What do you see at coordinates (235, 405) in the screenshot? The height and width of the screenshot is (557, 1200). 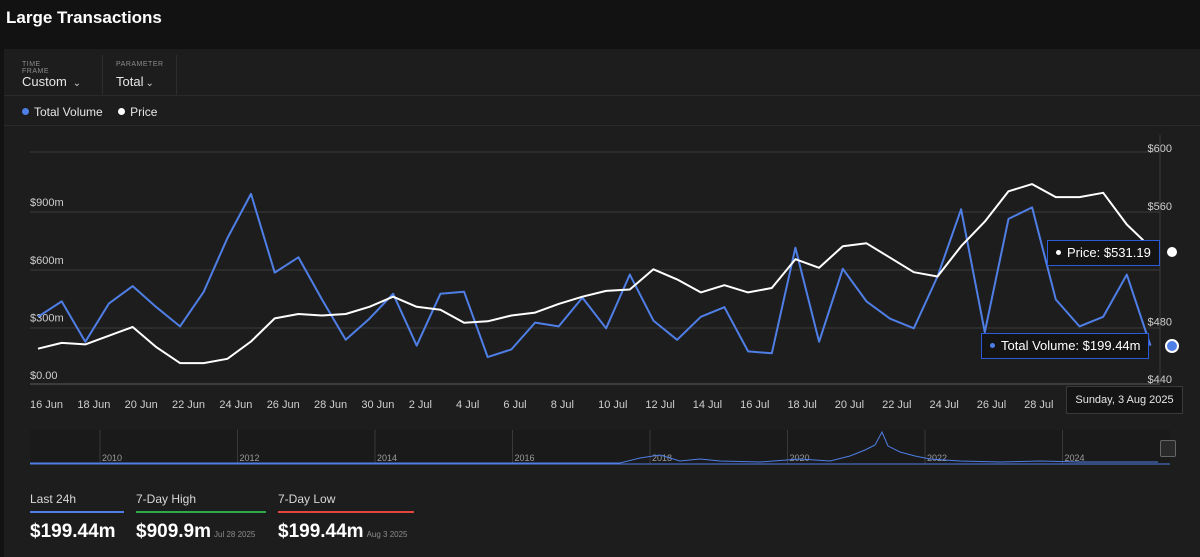 I see `x-tick-label: 24 Jun` at bounding box center [235, 405].